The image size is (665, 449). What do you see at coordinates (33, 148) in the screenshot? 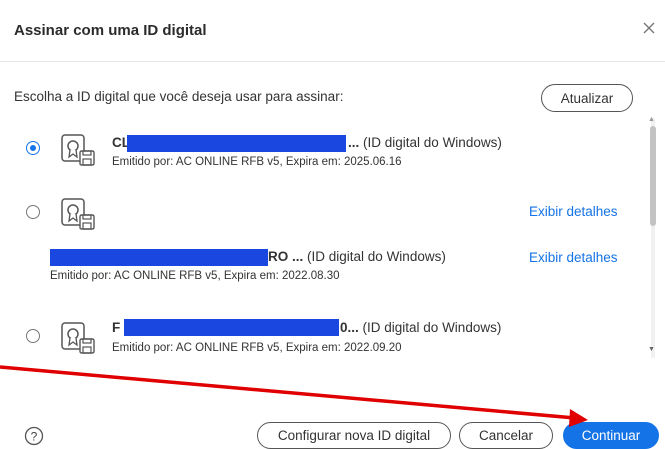
I see `certificate-radio-selected` at bounding box center [33, 148].